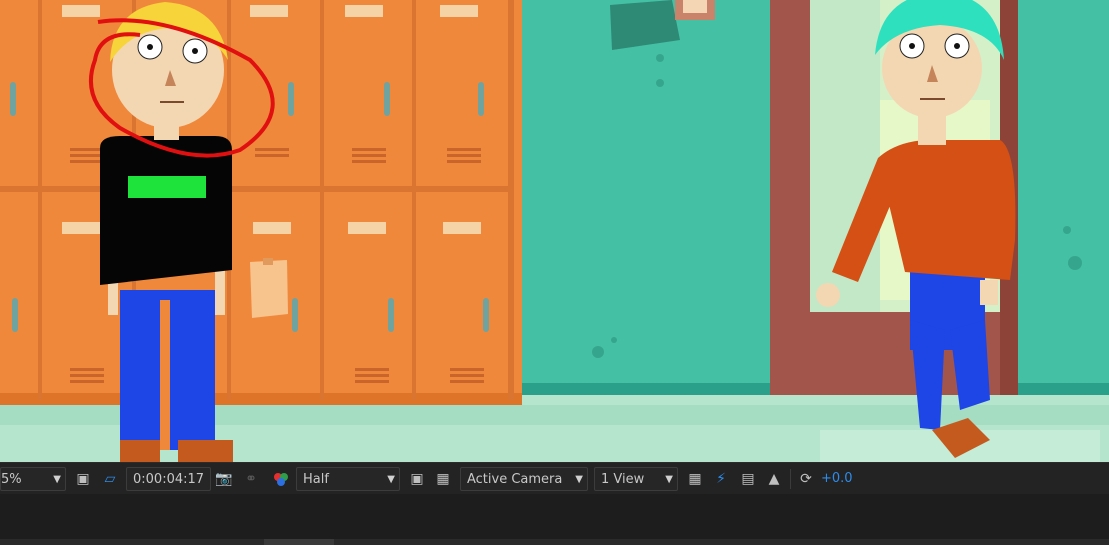 Image resolution: width=1109 pixels, height=545 pixels. What do you see at coordinates (515, 479) in the screenshot?
I see `camera-view-value: Active Camera` at bounding box center [515, 479].